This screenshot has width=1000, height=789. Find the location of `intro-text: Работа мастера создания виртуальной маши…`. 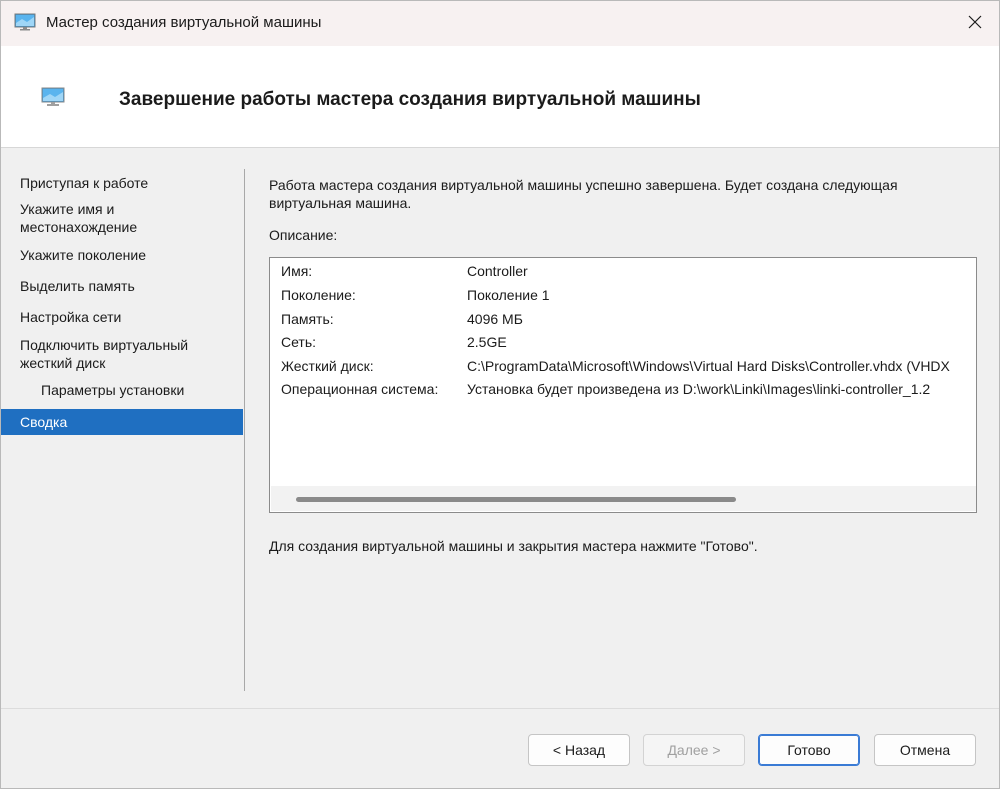

intro-text: Работа мастера создания виртуальной маши… is located at coordinates (583, 194).